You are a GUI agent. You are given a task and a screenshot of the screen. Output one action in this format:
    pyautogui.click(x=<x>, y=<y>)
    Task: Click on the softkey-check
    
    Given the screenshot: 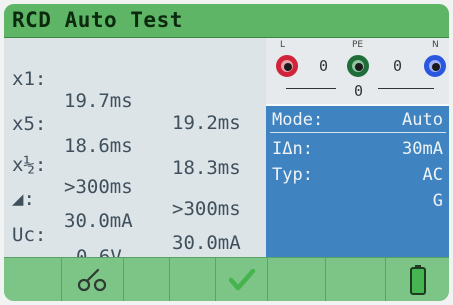 What is the action you would take?
    pyautogui.click(x=242, y=279)
    